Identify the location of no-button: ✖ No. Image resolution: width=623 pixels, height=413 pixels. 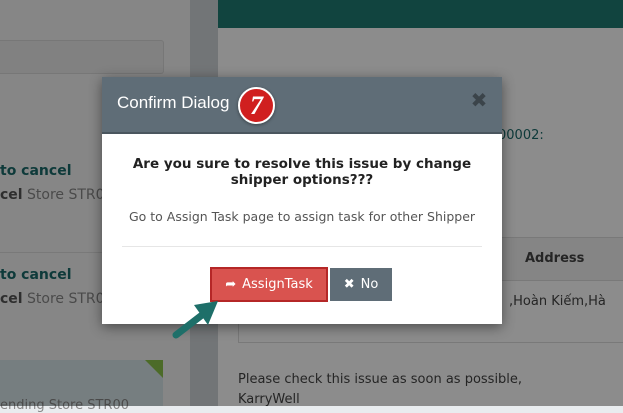
(361, 284).